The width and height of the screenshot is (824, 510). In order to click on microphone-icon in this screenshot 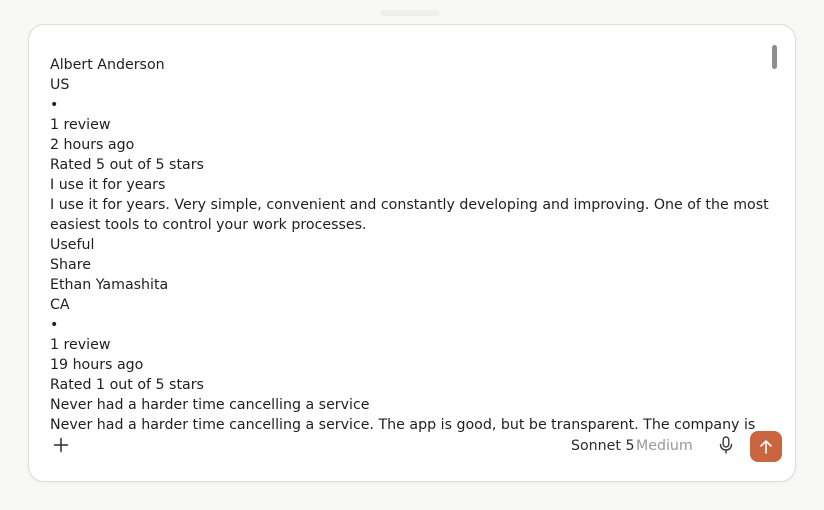, I will do `click(726, 445)`.